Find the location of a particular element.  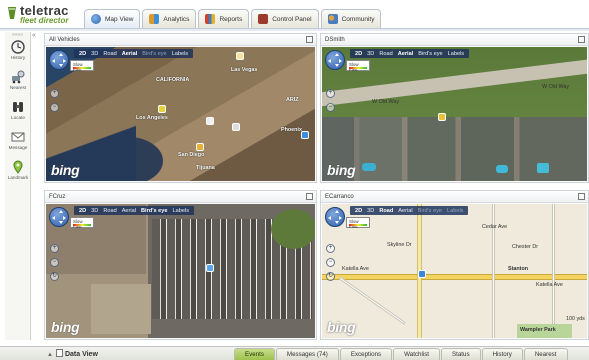

tab-analytics: Analytics is located at coordinates (169, 18).